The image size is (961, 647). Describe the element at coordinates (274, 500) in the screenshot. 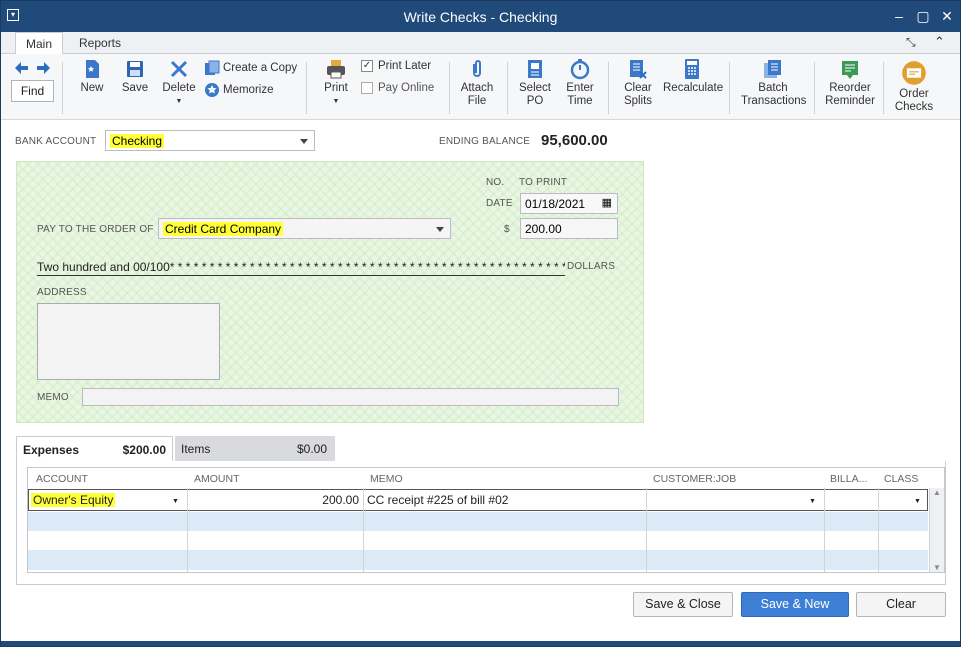

I see `row-amount: 200.00` at that location.